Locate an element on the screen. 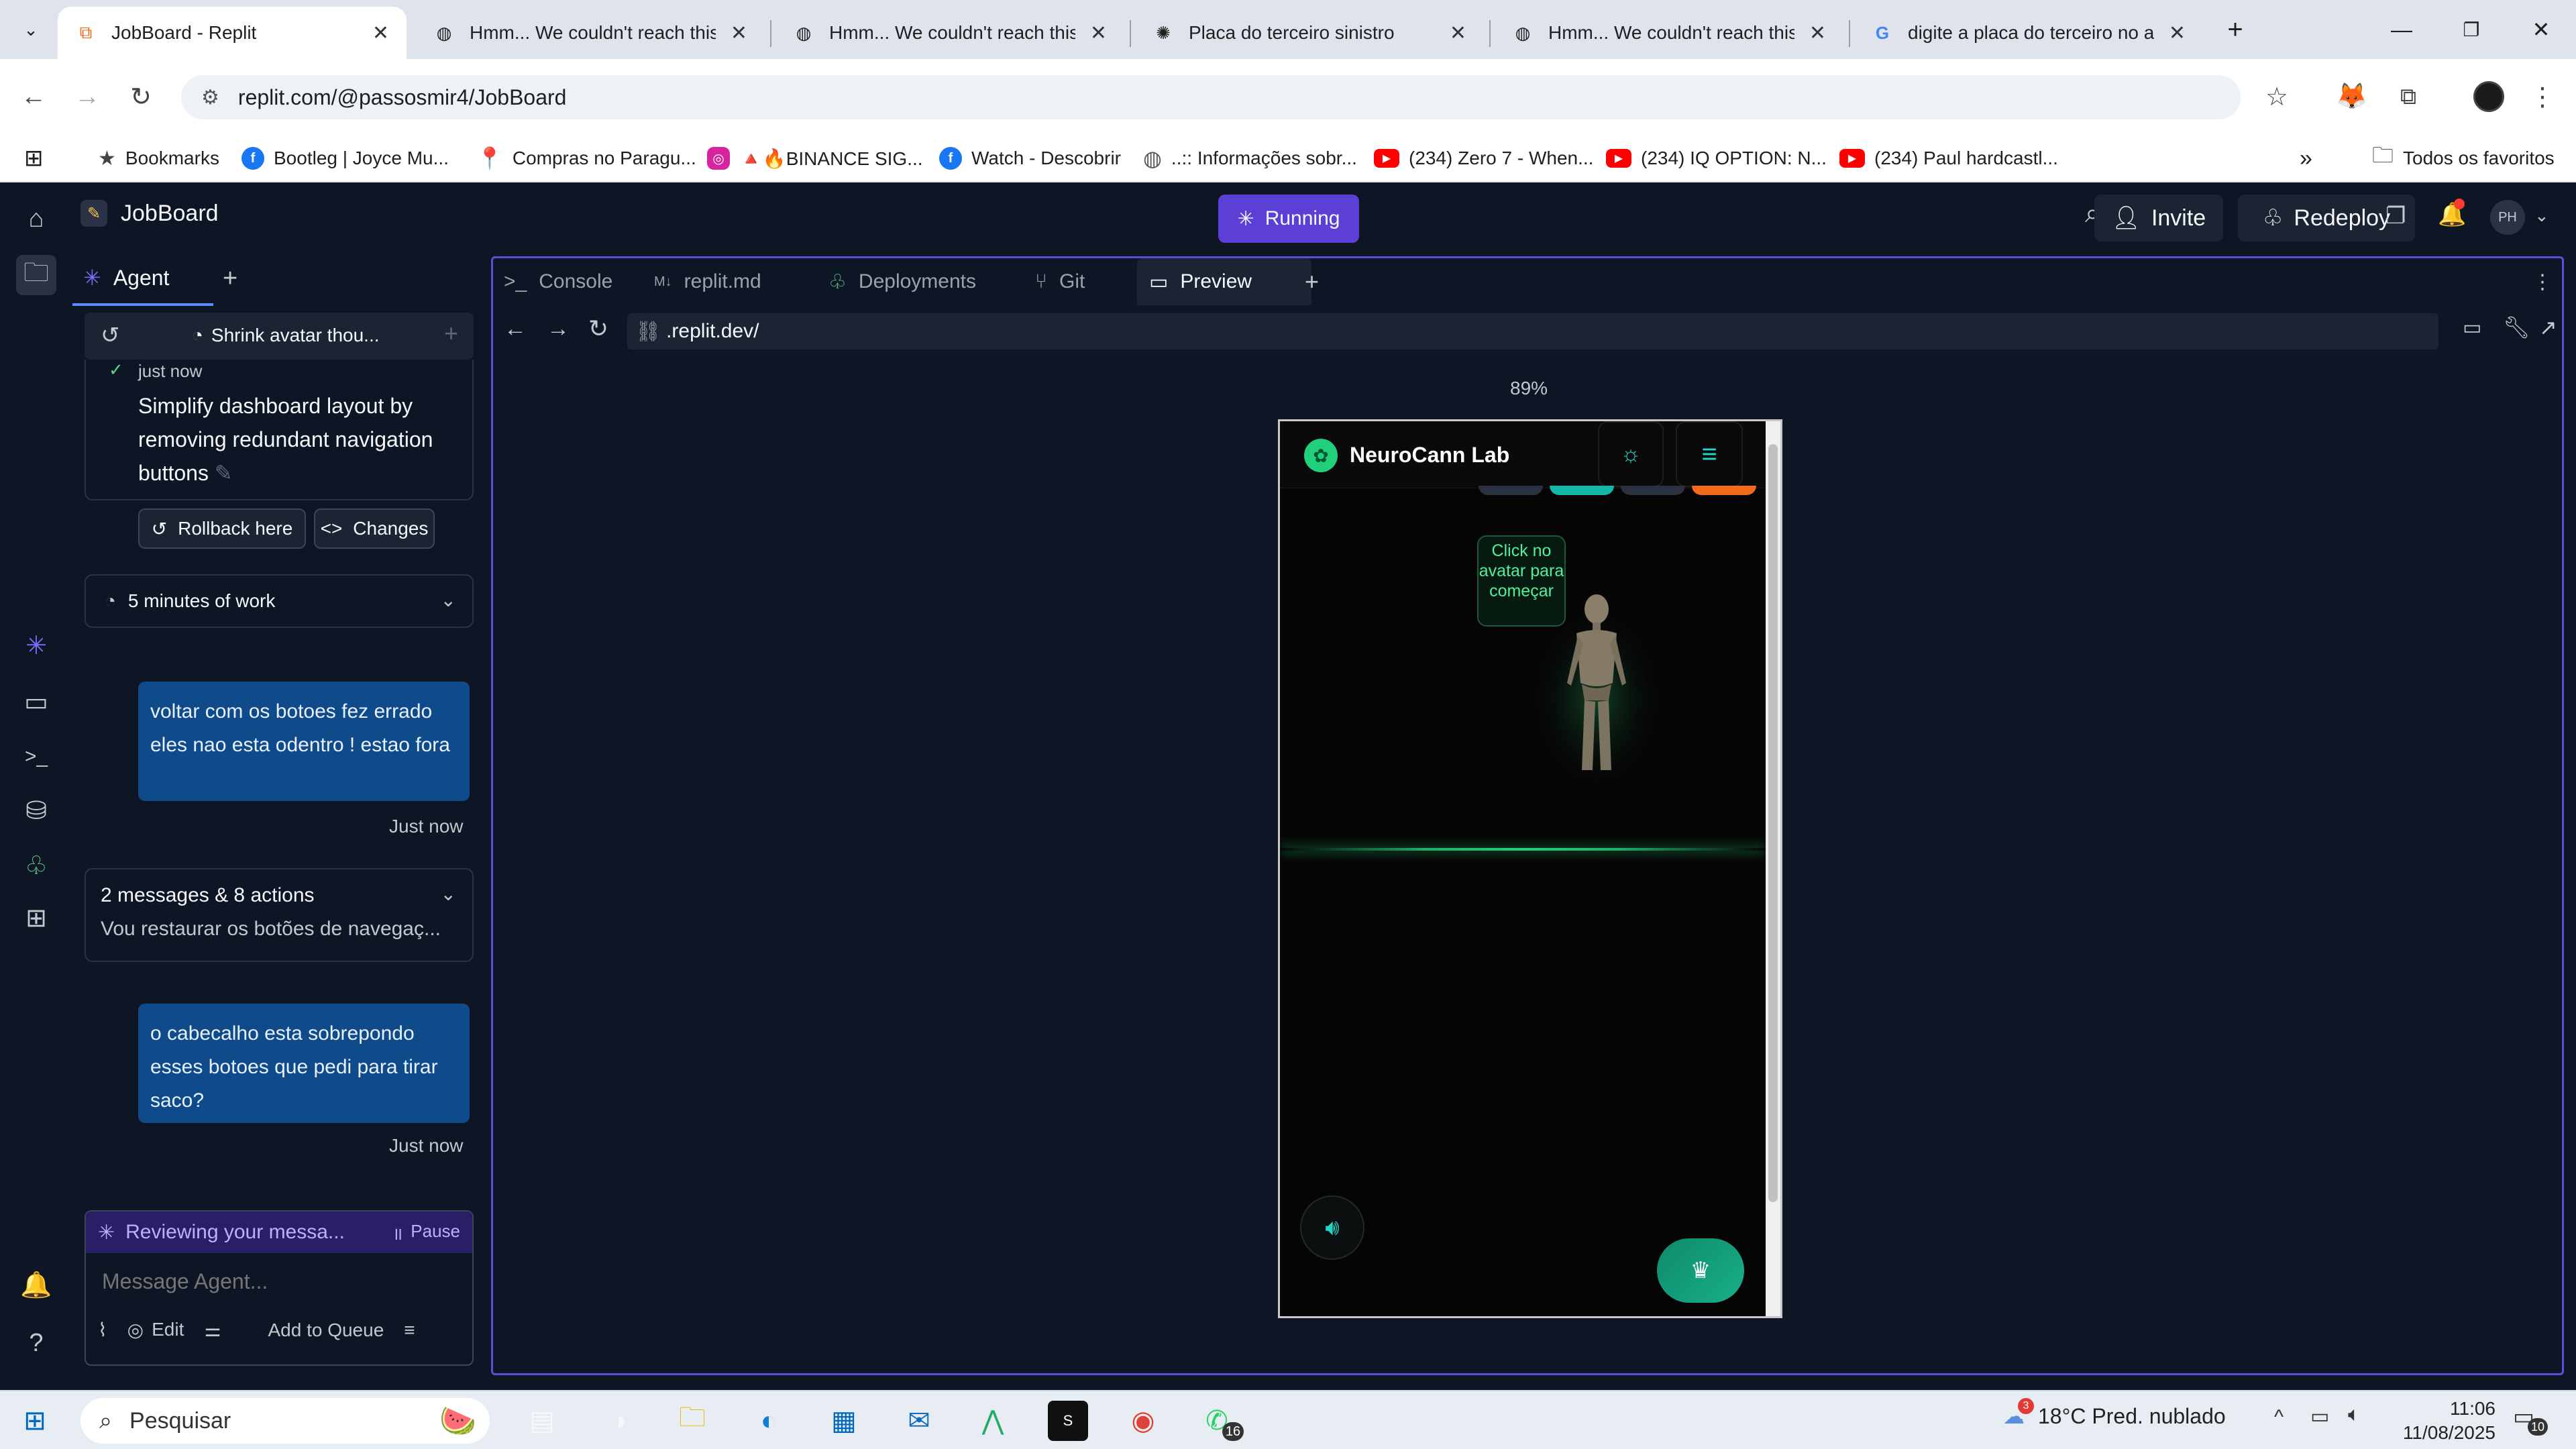  open-new-window-icon: ↗ is located at coordinates (2548, 327).